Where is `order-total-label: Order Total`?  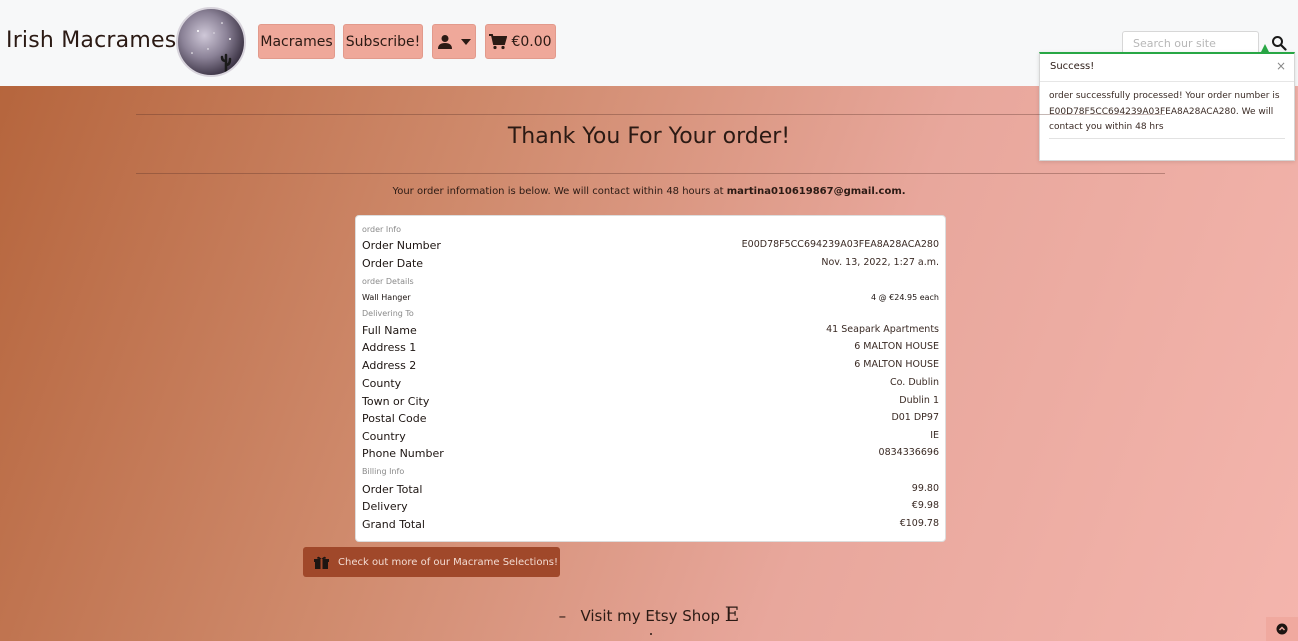
order-total-label: Order Total is located at coordinates (392, 489).